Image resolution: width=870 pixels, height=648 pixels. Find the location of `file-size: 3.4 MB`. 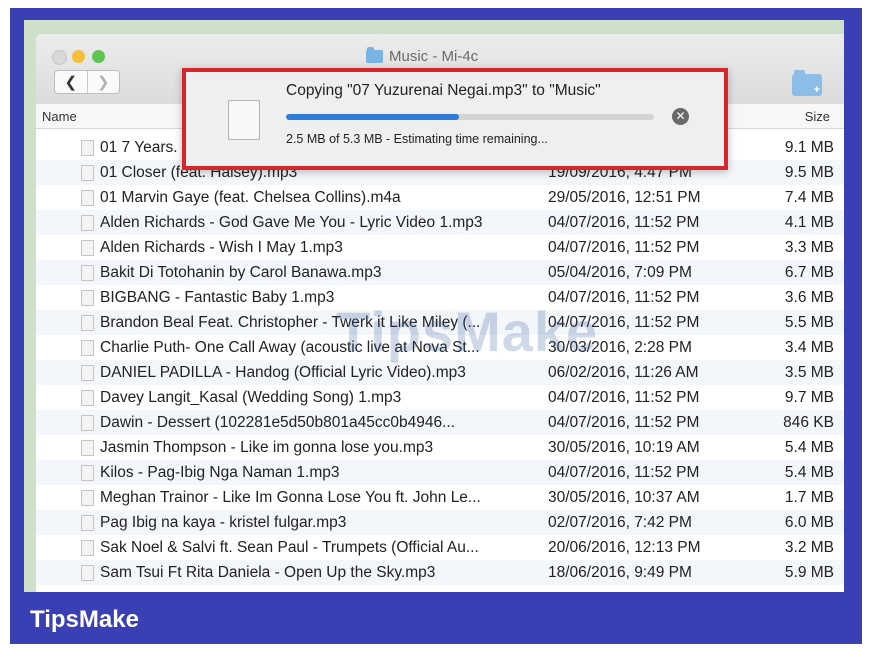

file-size: 3.4 MB is located at coordinates (809, 347).